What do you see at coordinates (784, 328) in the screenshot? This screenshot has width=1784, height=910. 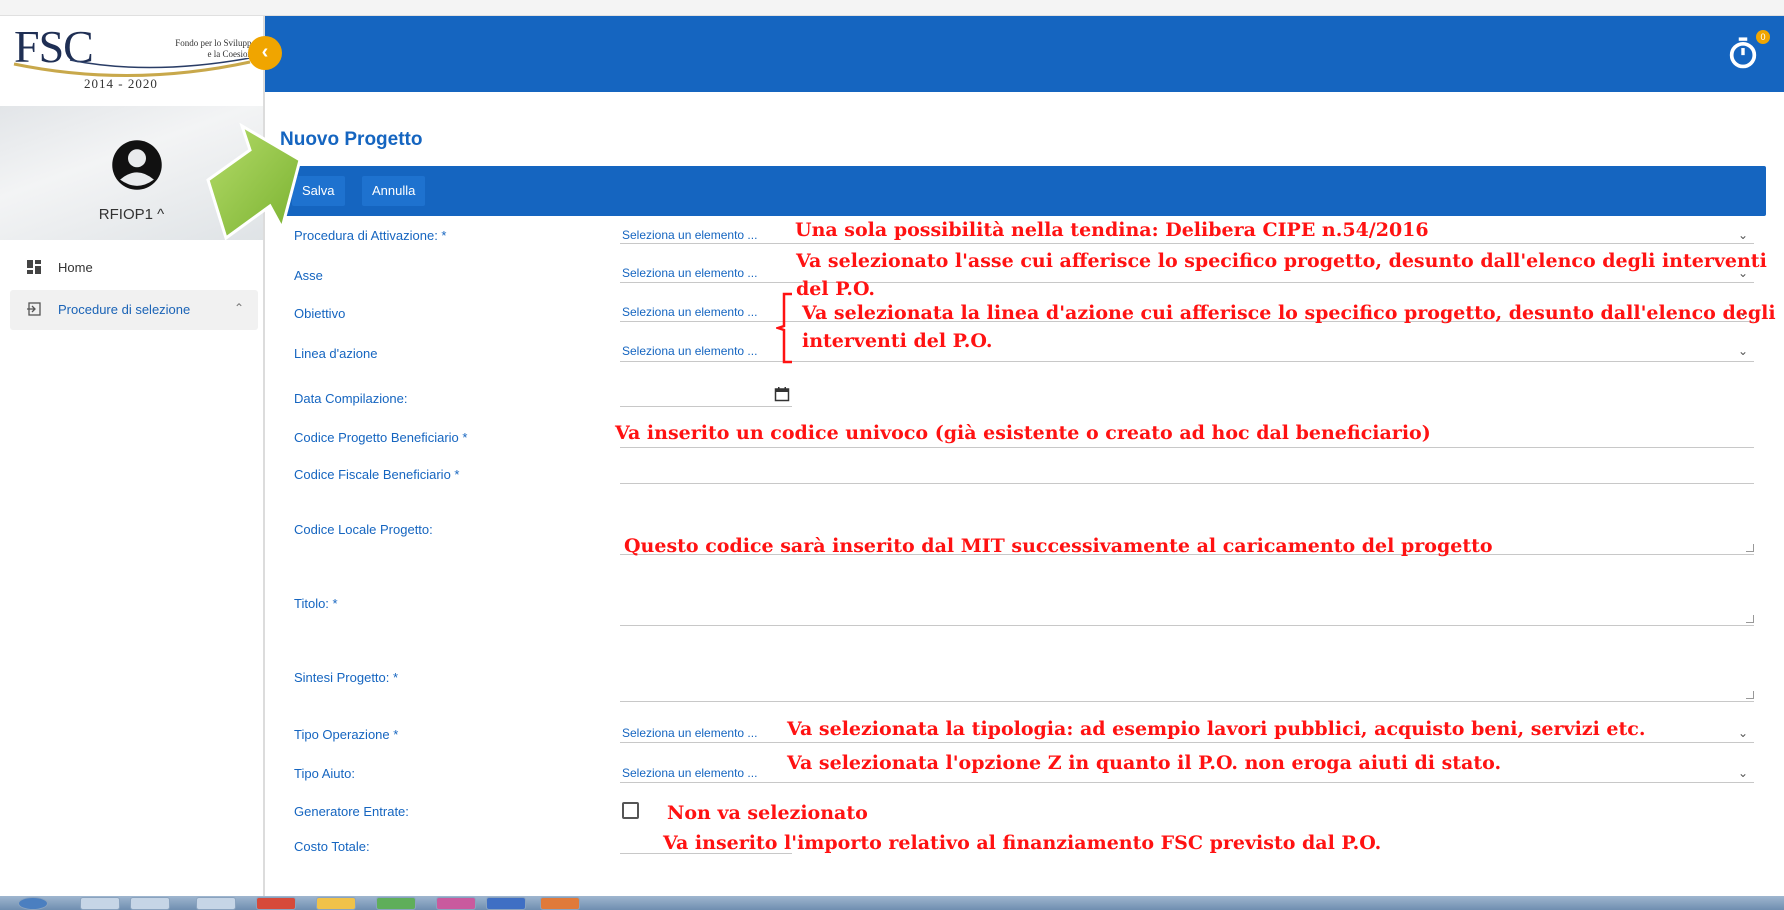 I see `bracket-icon` at bounding box center [784, 328].